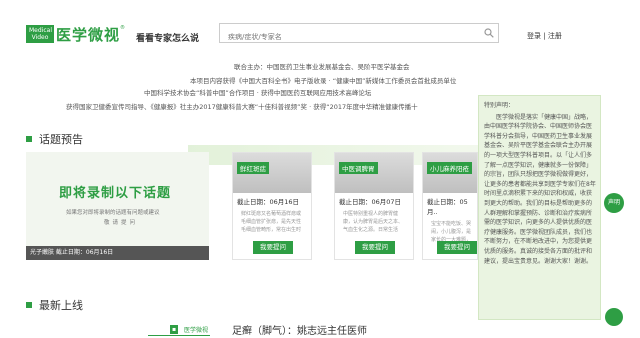 The width and height of the screenshot is (640, 338). I want to click on latest-article-title: 足癣（脚气）：姚志远主任医师, so click(299, 329).